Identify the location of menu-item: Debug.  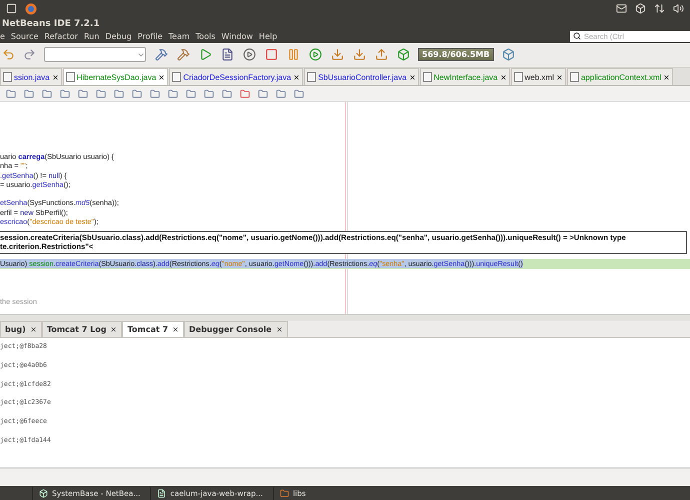
(118, 36).